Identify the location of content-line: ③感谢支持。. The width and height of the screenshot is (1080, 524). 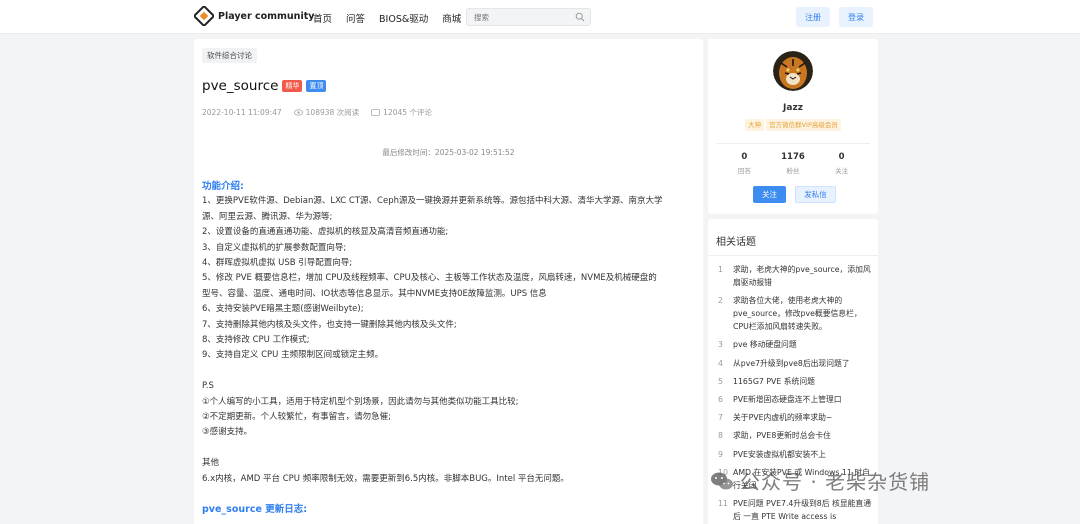
(227, 432).